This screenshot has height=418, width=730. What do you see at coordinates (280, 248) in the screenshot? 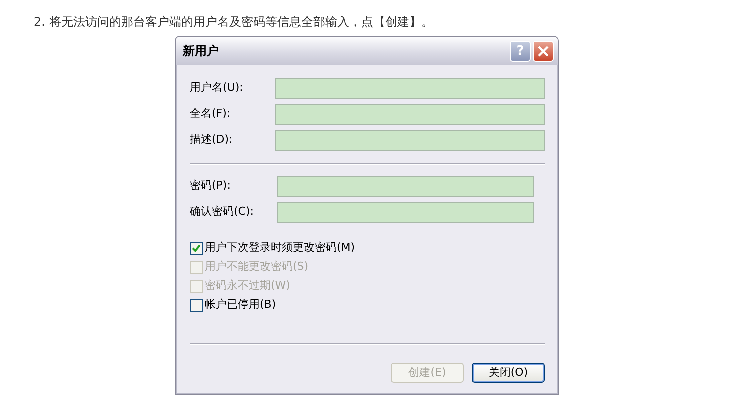
I see `checkbox-label: 用户下次登录时须更改密码(M)` at bounding box center [280, 248].